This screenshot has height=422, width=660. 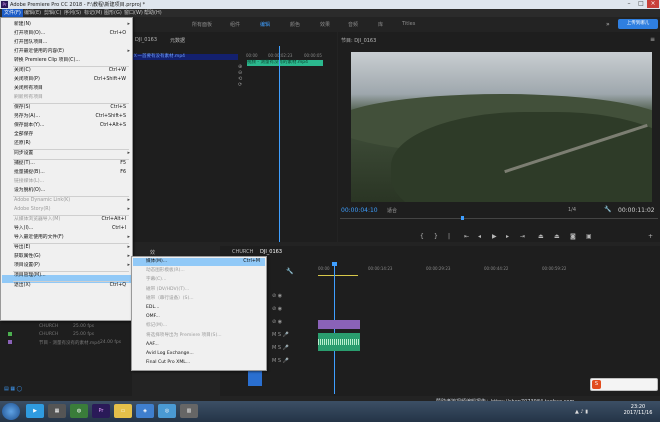 What do you see at coordinates (541, 236) in the screenshot?
I see `lift-icon: ⏏` at bounding box center [541, 236].